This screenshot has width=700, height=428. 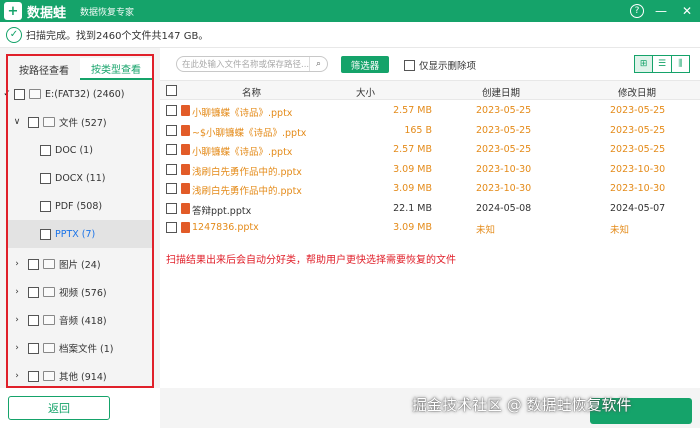 What do you see at coordinates (501, 92) in the screenshot?
I see `column-created: 创建日期` at bounding box center [501, 92].